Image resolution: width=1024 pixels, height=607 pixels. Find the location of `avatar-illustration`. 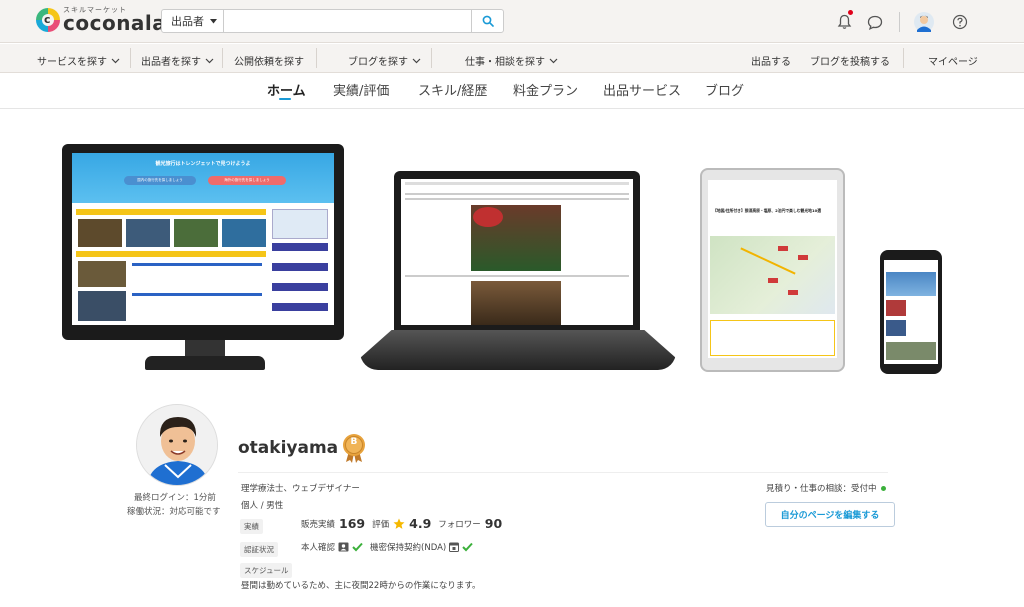

avatar-illustration is located at coordinates (177, 445).